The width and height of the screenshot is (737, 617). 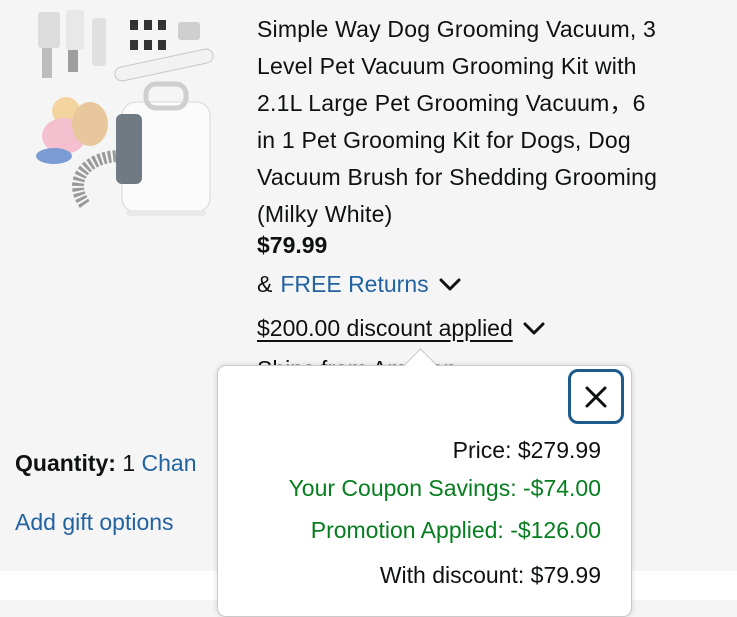 I want to click on discount-applied-toggle: $200.00 discount applied, so click(x=401, y=328).